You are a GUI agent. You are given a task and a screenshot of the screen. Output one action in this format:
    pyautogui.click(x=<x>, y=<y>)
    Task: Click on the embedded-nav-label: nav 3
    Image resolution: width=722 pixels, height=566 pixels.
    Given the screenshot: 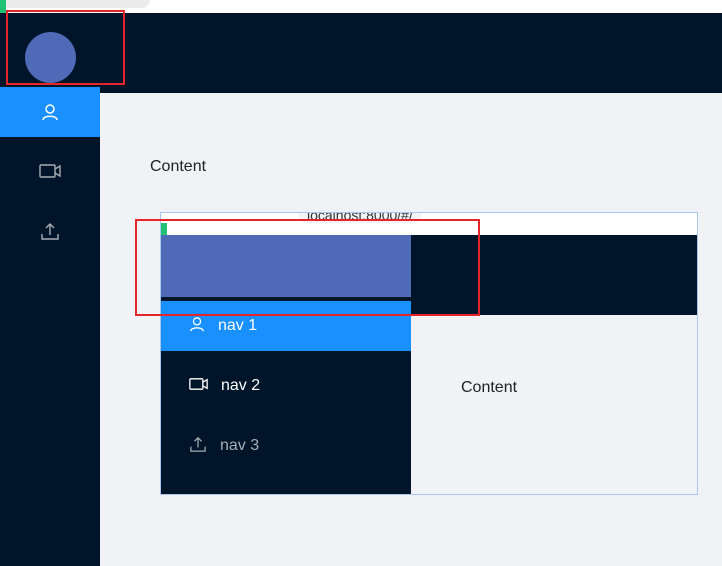 What is the action you would take?
    pyautogui.click(x=240, y=445)
    